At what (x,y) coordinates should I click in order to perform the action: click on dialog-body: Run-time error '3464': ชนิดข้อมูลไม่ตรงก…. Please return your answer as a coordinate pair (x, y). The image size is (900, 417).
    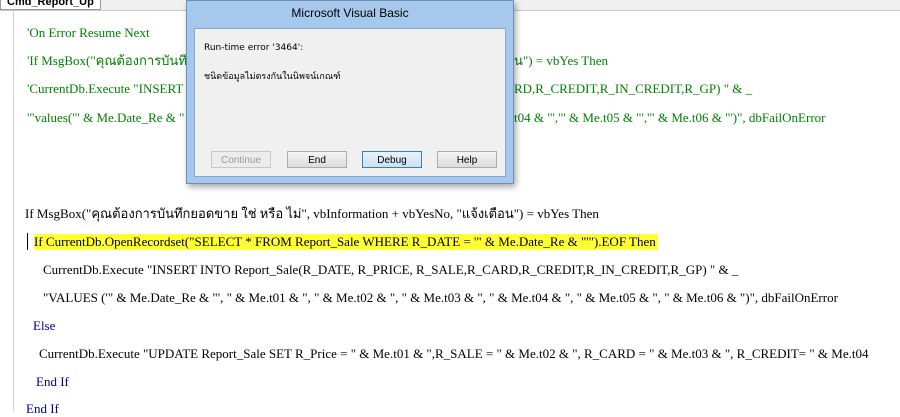
    Looking at the image, I should click on (350, 102).